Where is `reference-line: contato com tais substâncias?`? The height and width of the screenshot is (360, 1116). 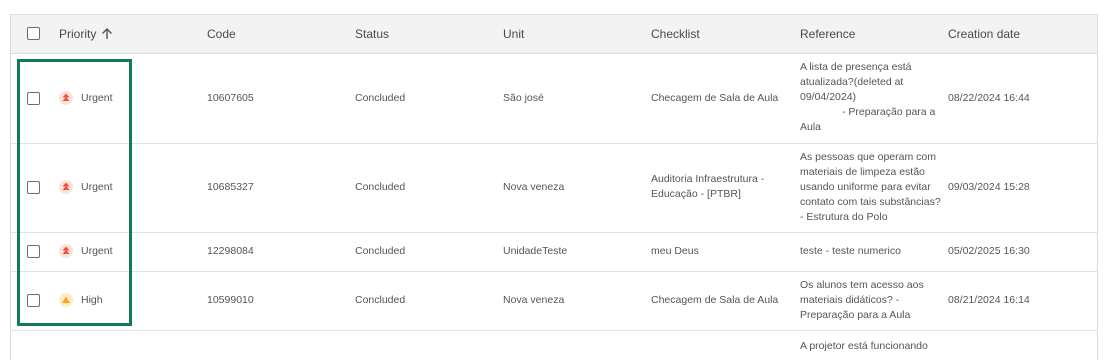
reference-line: contato com tais substâncias? is located at coordinates (870, 202).